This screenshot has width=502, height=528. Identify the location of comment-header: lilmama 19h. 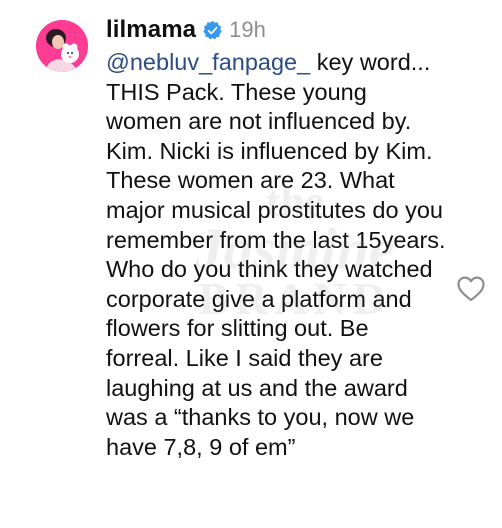
(186, 30).